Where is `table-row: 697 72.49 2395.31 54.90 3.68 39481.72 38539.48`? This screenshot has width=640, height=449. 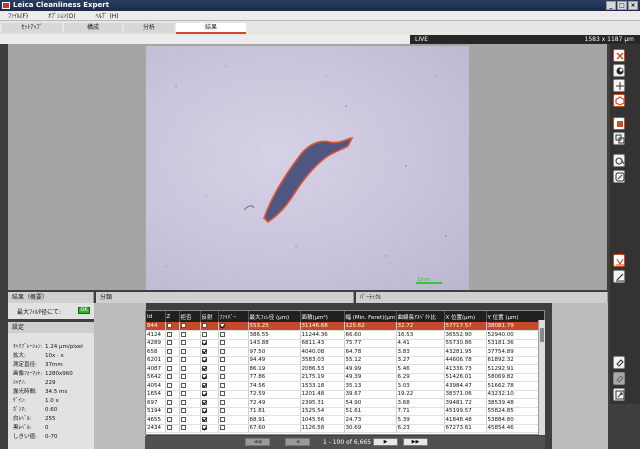 table-row: 697 72.49 2395.31 54.90 3.68 39481.72 38539.48 is located at coordinates (345, 403).